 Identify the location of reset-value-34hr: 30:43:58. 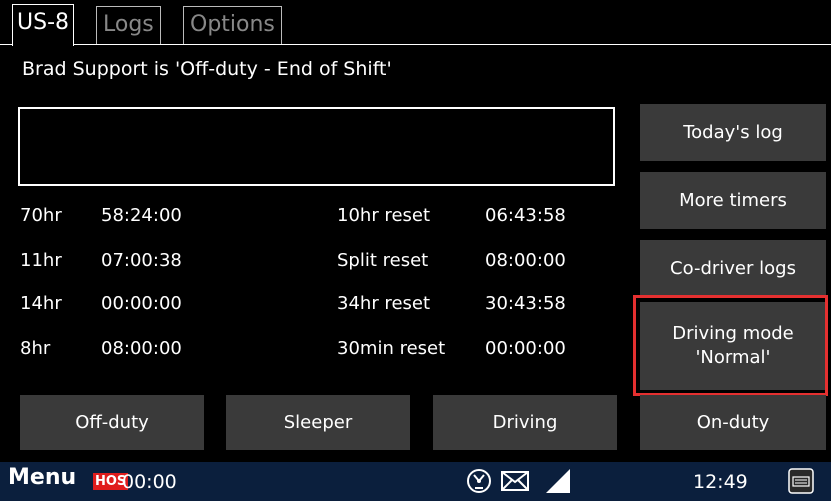
(525, 303).